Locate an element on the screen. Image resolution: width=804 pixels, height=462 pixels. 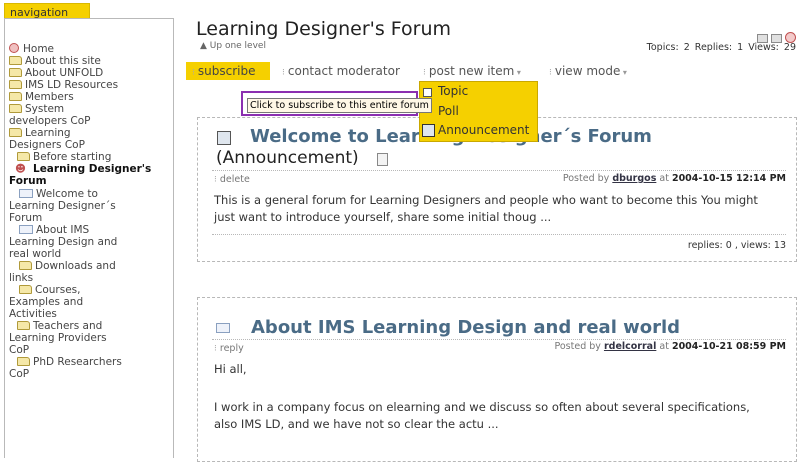
sidebar-item-members: Members is located at coordinates (41, 97).